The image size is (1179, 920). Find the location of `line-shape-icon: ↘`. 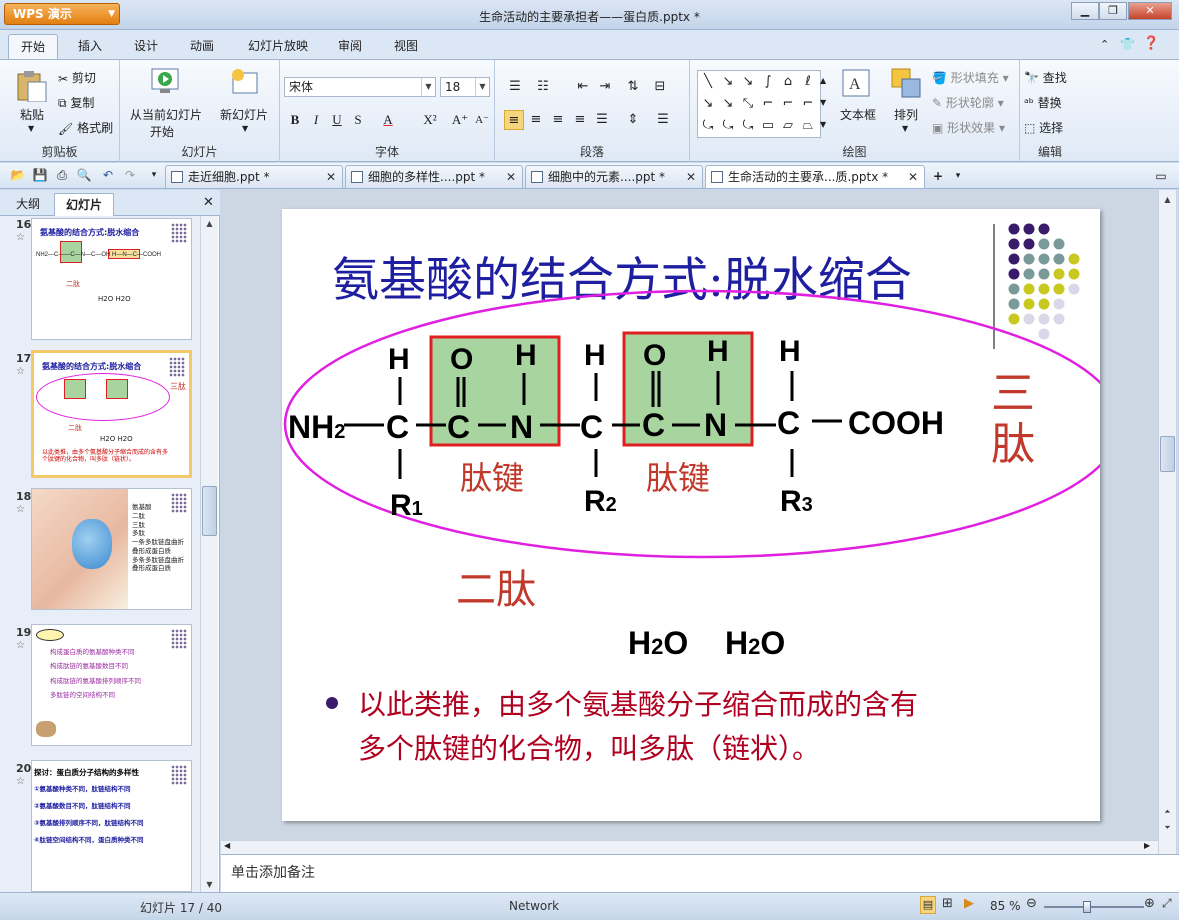

line-shape-icon: ↘ is located at coordinates (708, 104).